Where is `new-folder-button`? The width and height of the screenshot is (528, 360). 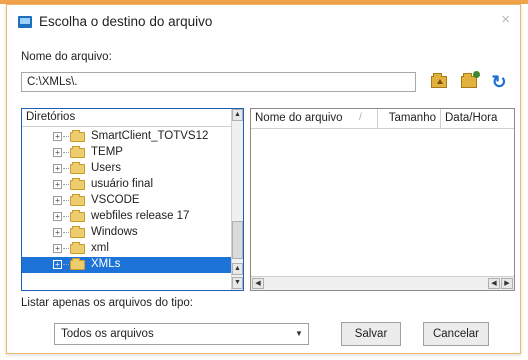
new-folder-button is located at coordinates (469, 82).